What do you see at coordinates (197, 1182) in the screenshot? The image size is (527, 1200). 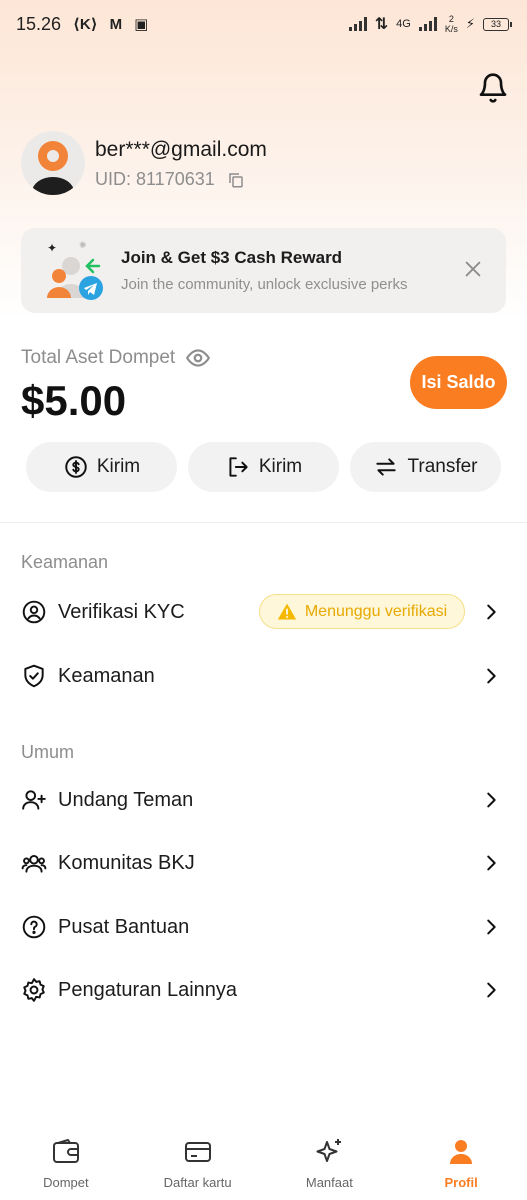 I see `nav-label-cards: Daftar kartu` at bounding box center [197, 1182].